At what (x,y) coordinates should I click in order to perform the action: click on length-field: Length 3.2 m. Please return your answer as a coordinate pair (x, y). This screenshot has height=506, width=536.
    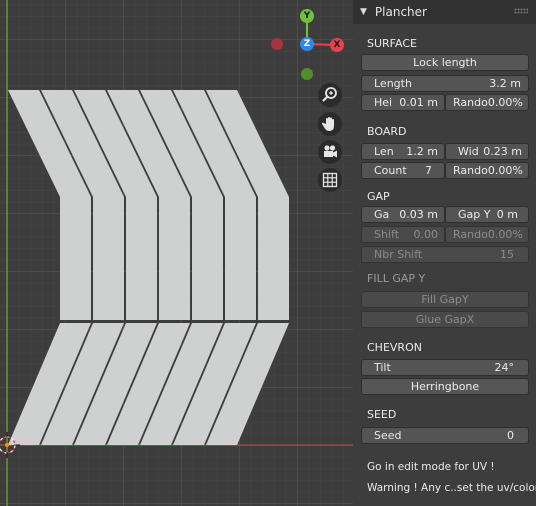
    Looking at the image, I should click on (445, 83).